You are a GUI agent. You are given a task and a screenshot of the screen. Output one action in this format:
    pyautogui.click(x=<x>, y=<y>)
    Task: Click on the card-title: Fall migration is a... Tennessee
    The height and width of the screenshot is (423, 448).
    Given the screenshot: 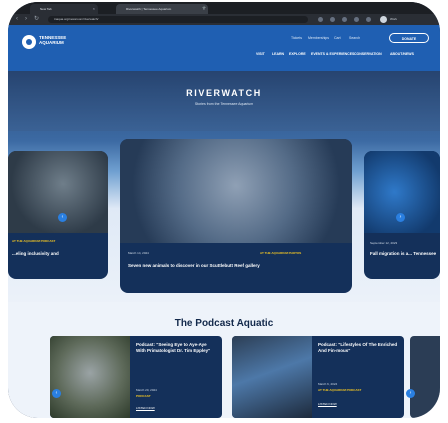 What is the action you would take?
    pyautogui.click(x=404, y=254)
    